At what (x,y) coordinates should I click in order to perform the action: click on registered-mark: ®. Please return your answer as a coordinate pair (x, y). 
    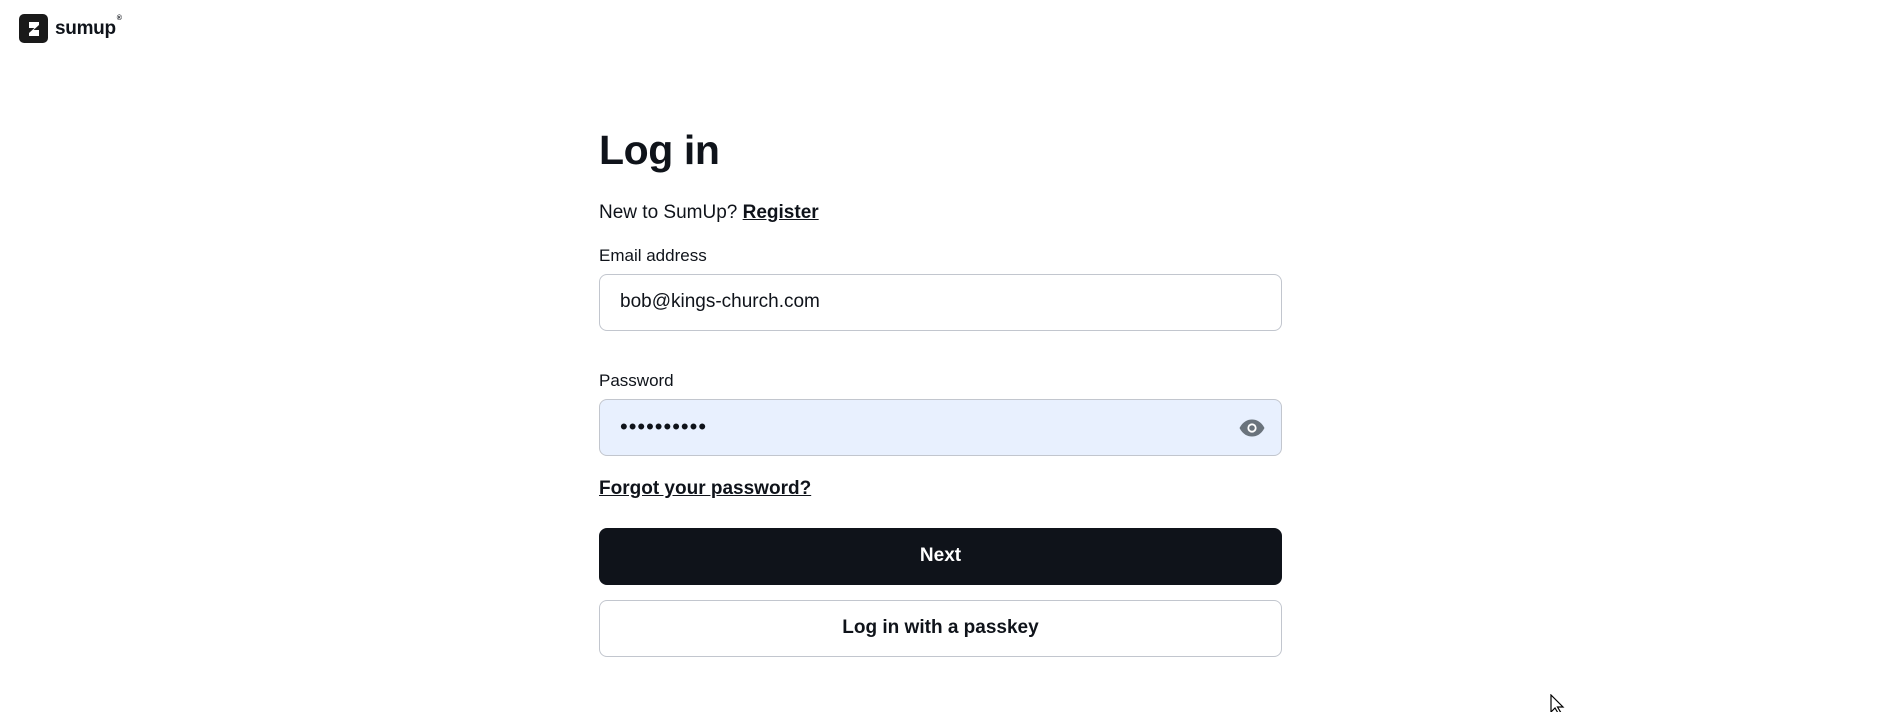
    Looking at the image, I should click on (119, 18).